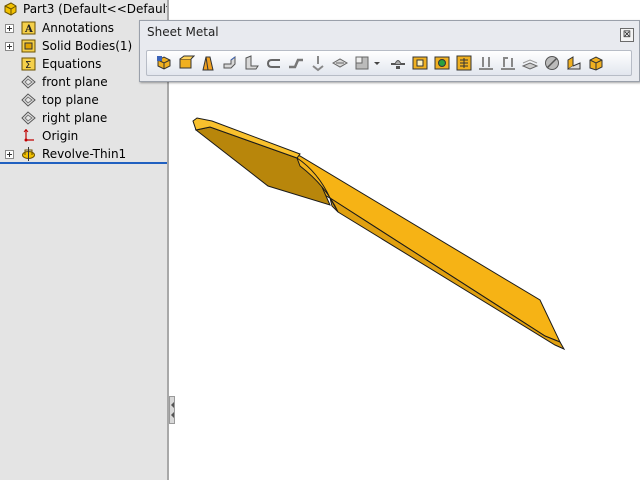  Describe the element at coordinates (164, 63) in the screenshot. I see `base-flange-icon` at that location.